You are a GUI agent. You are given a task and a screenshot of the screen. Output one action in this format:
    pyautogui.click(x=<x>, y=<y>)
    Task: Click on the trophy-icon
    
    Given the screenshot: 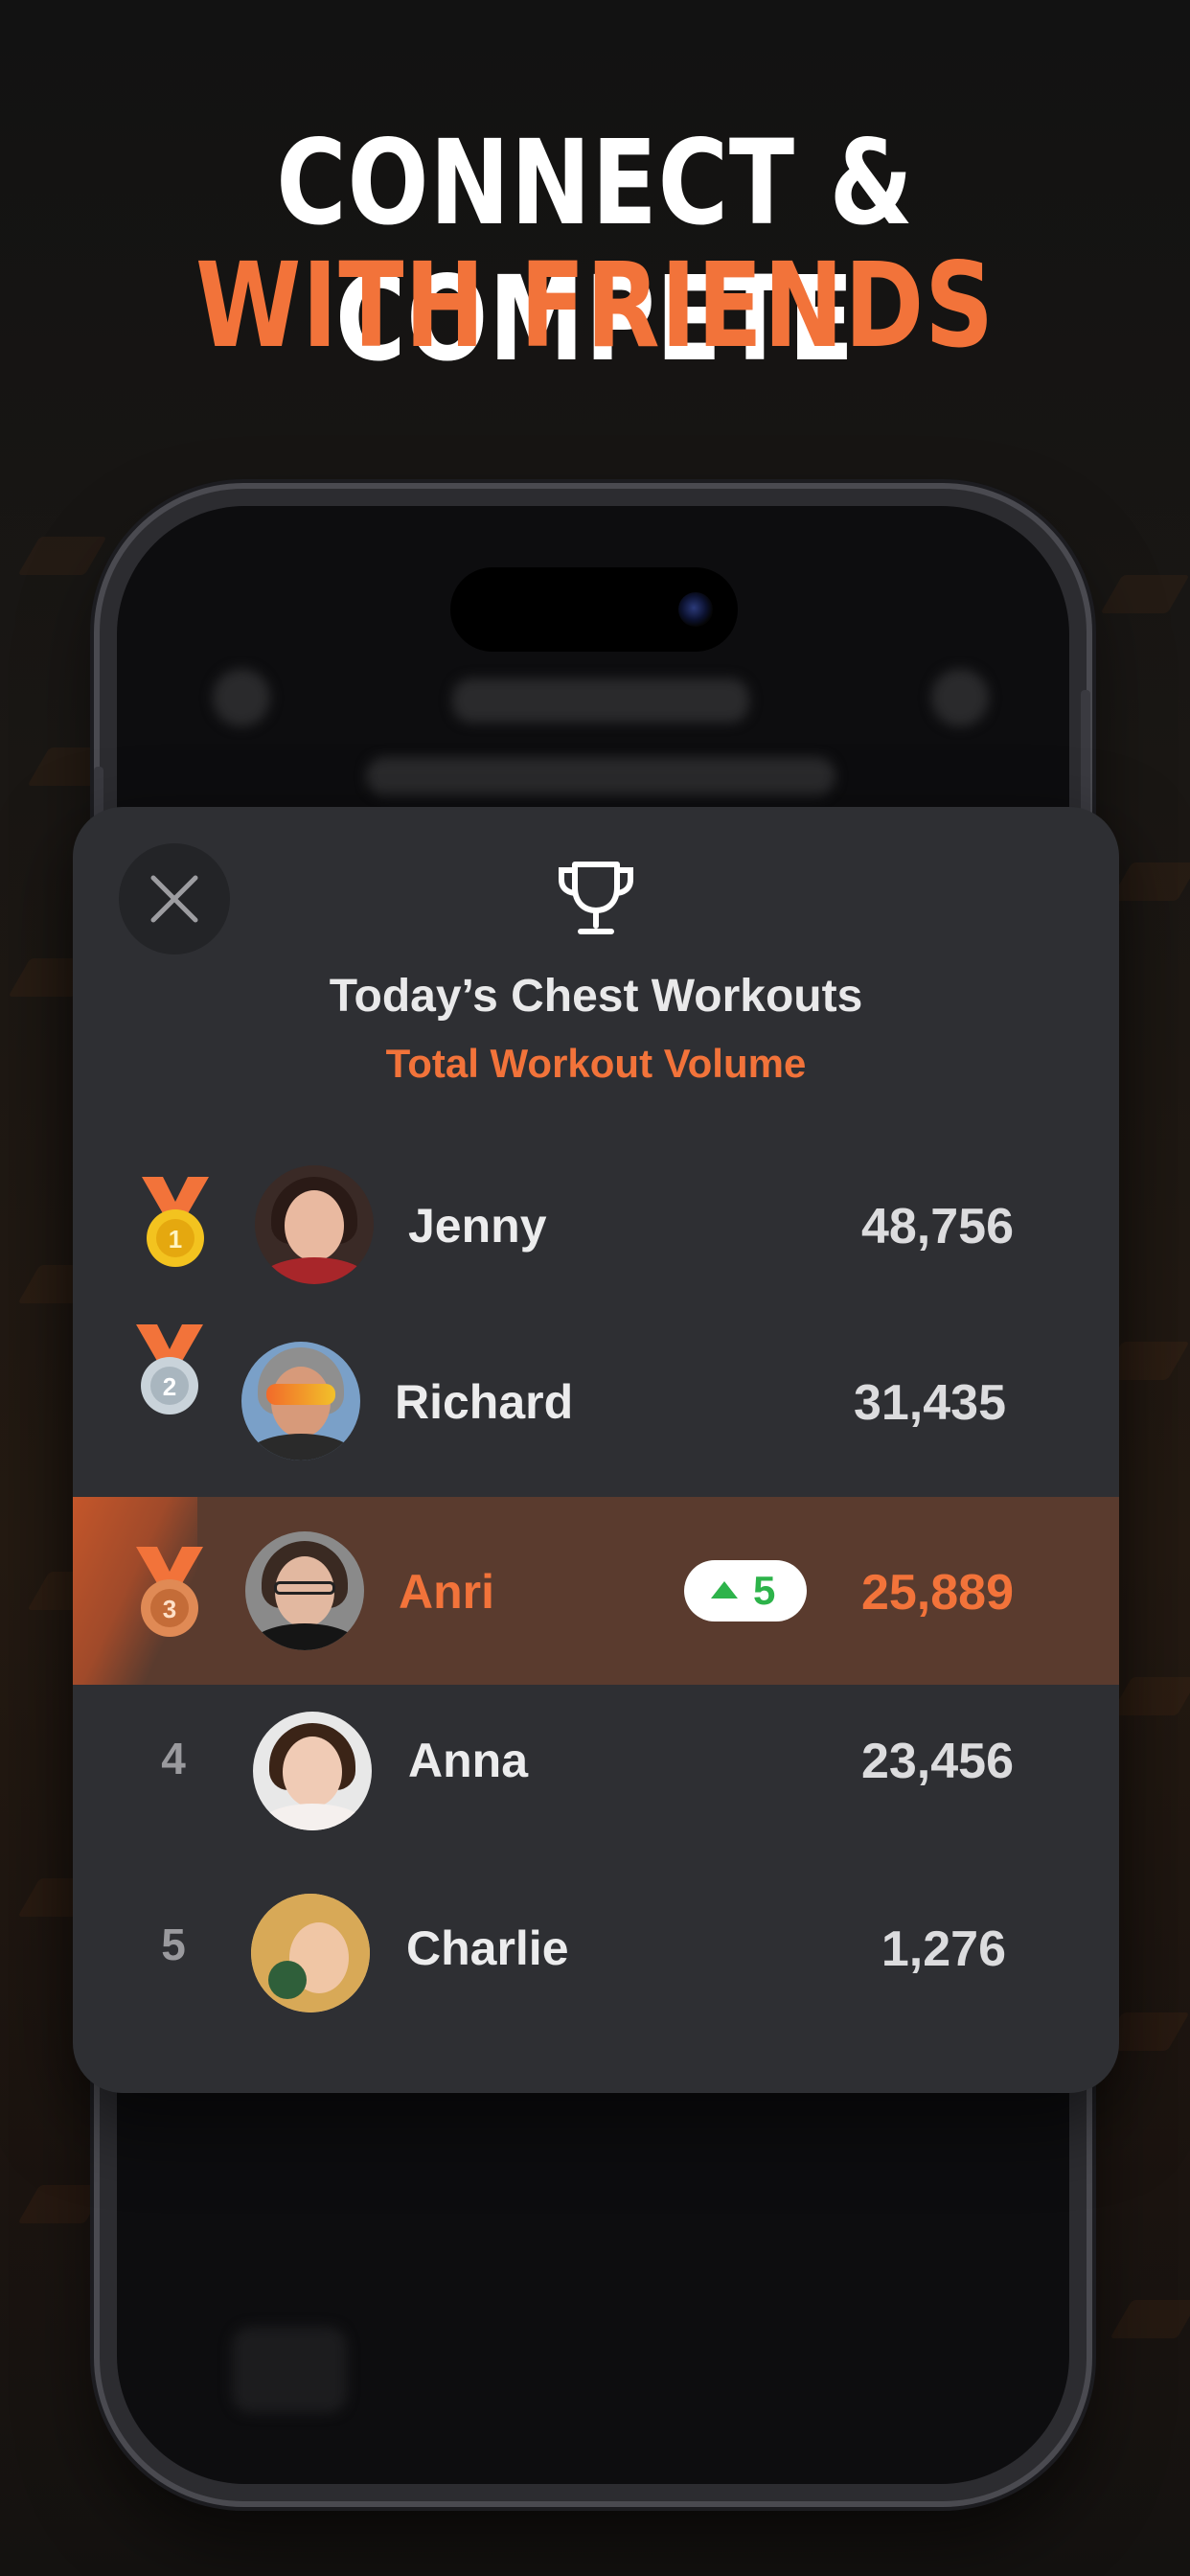 What is the action you would take?
    pyautogui.click(x=596, y=898)
    